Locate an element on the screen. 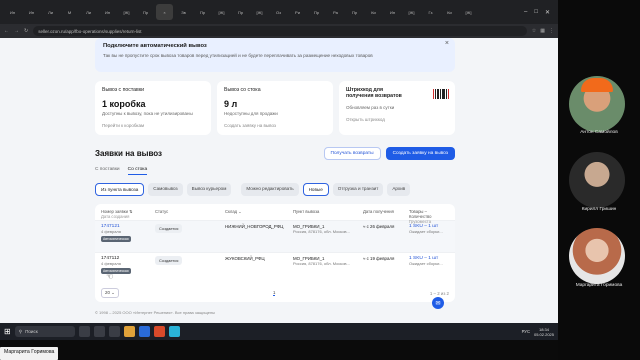 This screenshot has height=360, width=640. browser-tab: M is located at coordinates (69, 12).